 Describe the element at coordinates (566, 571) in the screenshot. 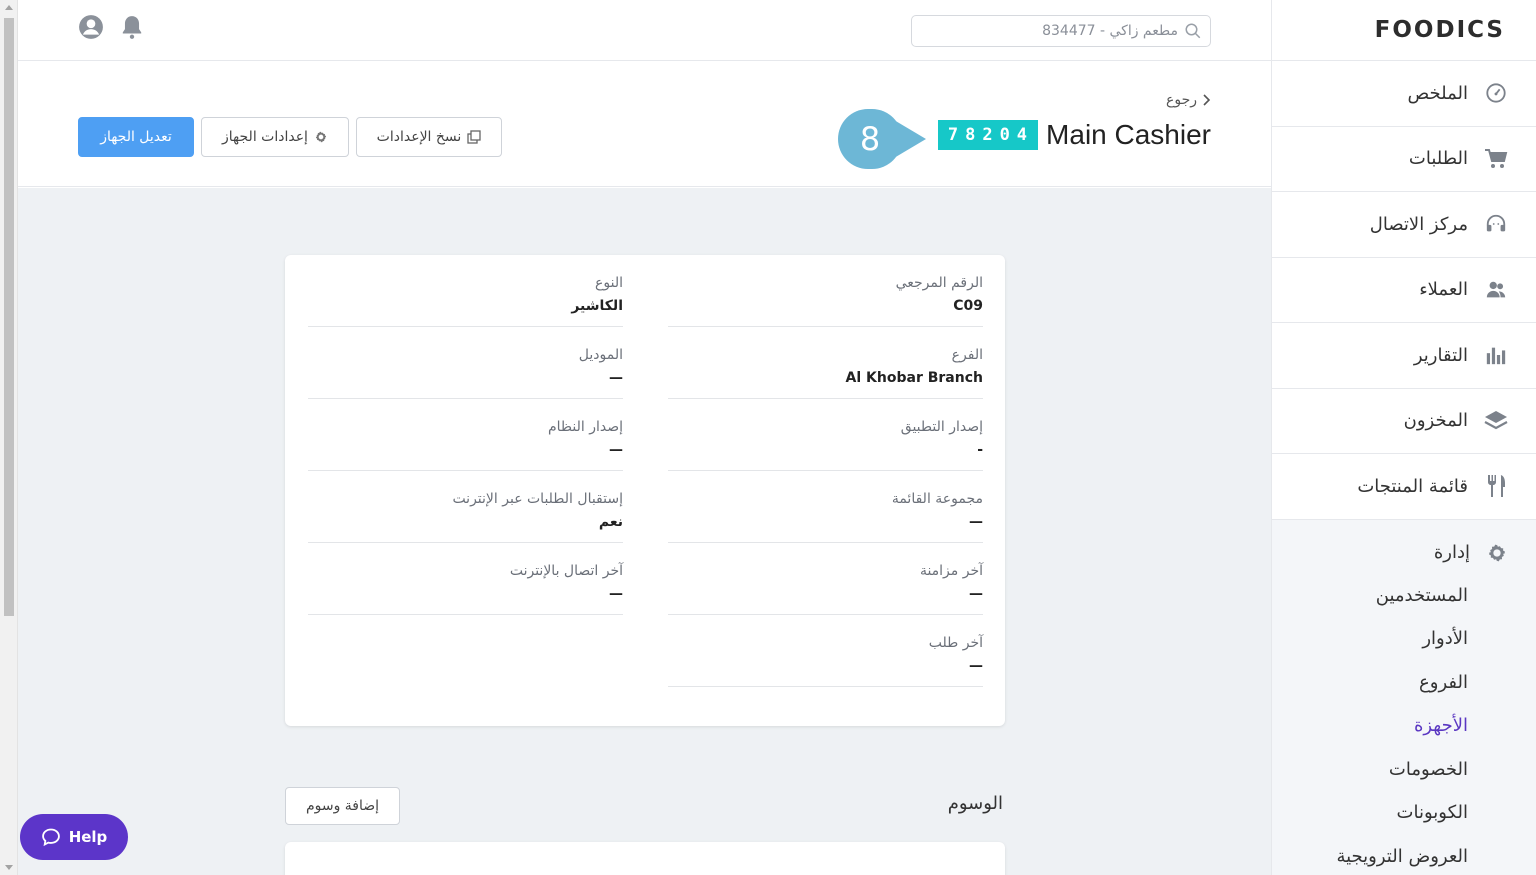

I see `field-label: آخر اتصال بالإنترنت` at that location.